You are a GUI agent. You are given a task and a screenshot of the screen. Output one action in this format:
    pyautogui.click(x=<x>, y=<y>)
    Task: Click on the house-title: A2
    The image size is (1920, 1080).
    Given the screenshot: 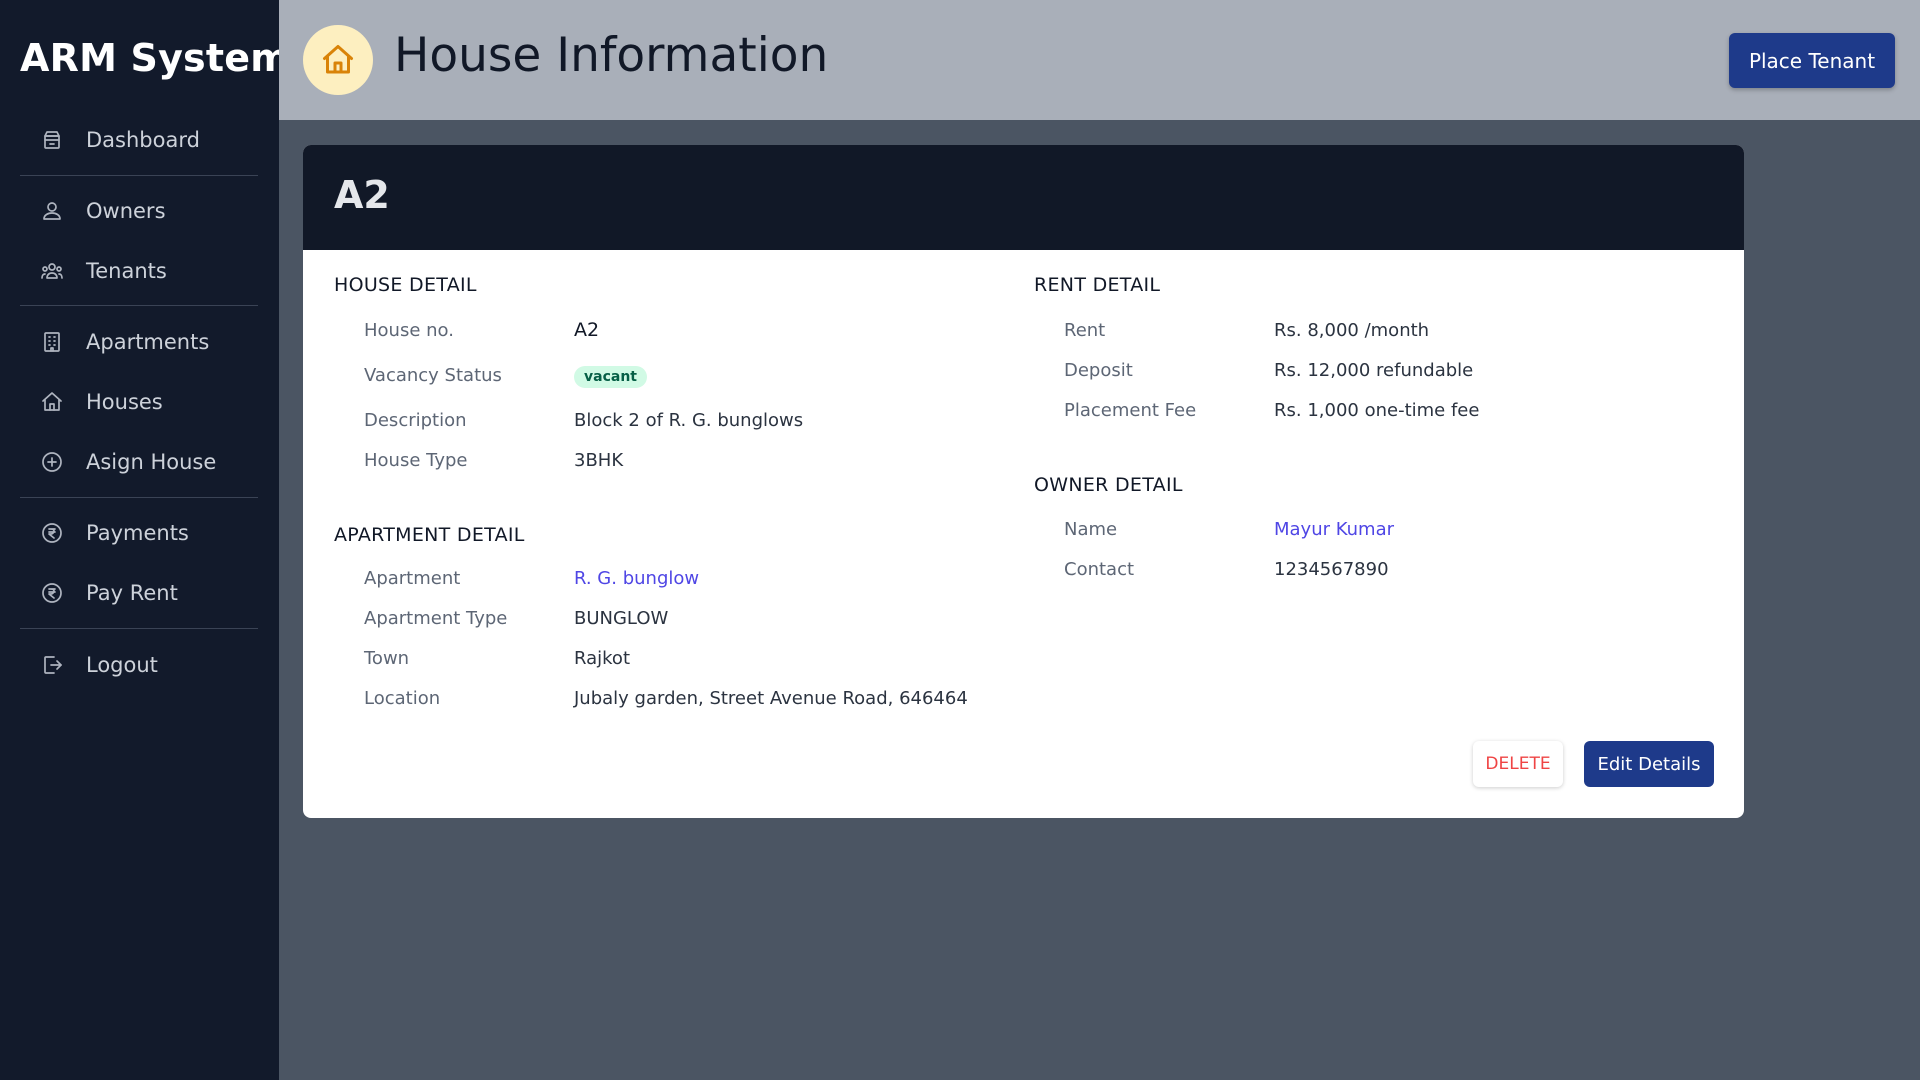 What is the action you would take?
    pyautogui.click(x=362, y=195)
    